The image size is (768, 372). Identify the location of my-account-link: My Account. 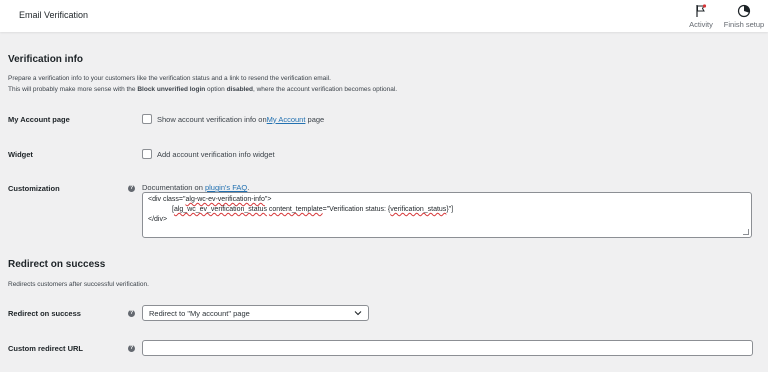
(286, 119).